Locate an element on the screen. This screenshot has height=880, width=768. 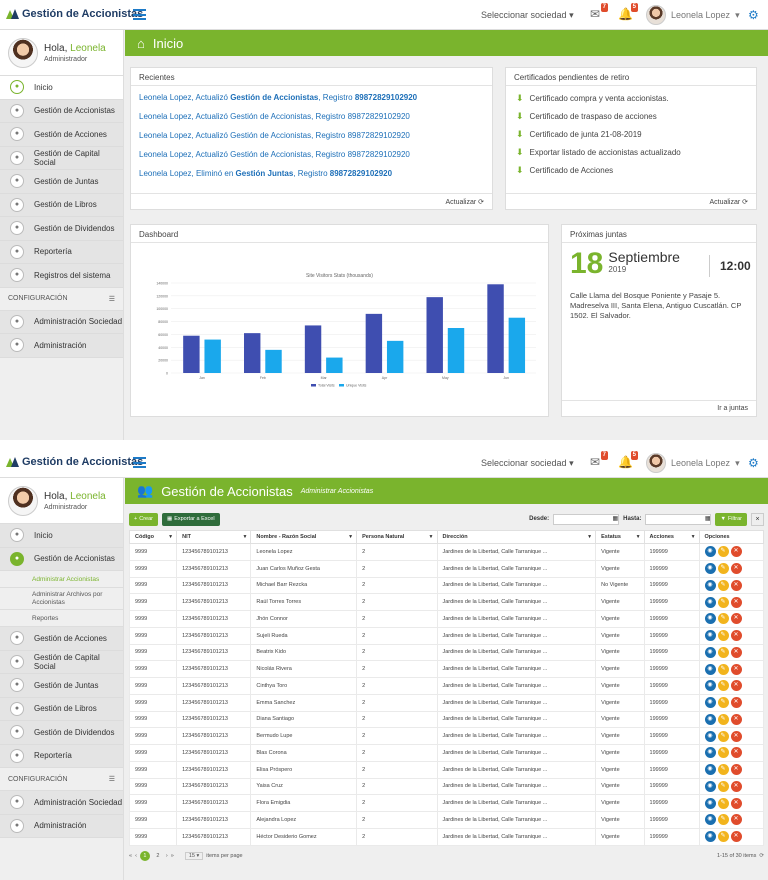
sidebar-item: ● Gestión de Dividendos is located at coordinates (61, 733).